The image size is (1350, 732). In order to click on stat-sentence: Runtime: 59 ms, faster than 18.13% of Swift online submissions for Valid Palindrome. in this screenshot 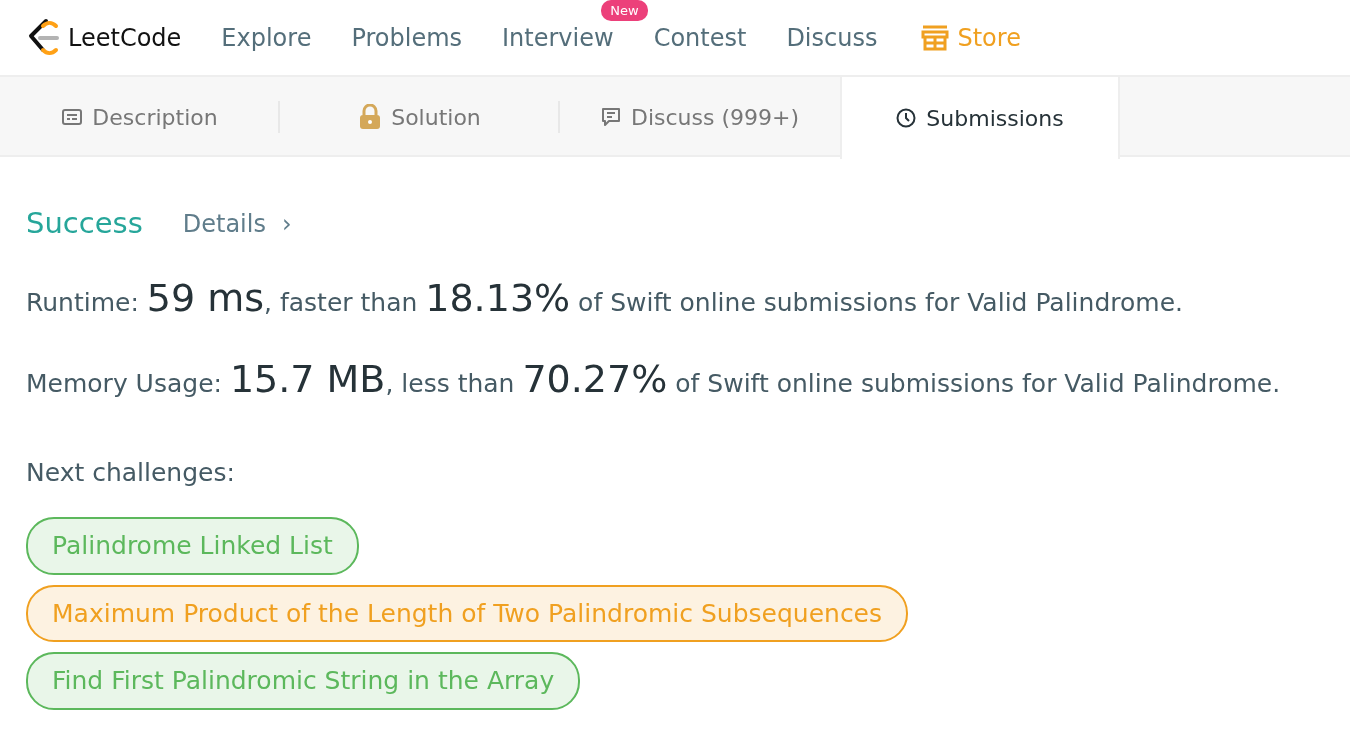, I will do `click(605, 298)`.